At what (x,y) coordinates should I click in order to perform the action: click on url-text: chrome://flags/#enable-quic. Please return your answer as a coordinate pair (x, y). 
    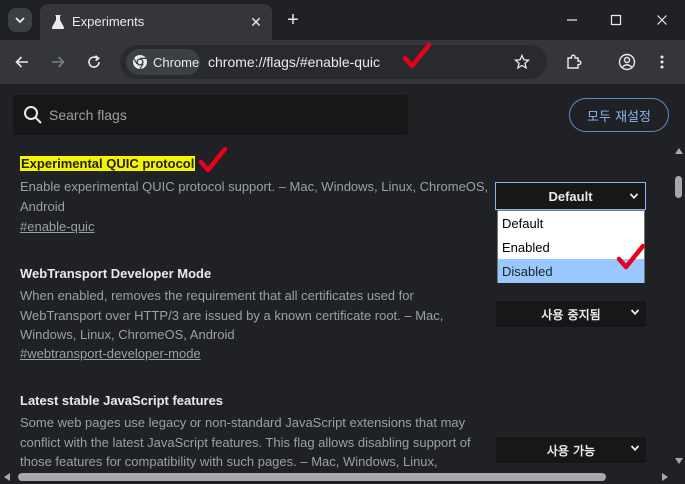
    Looking at the image, I should click on (294, 62).